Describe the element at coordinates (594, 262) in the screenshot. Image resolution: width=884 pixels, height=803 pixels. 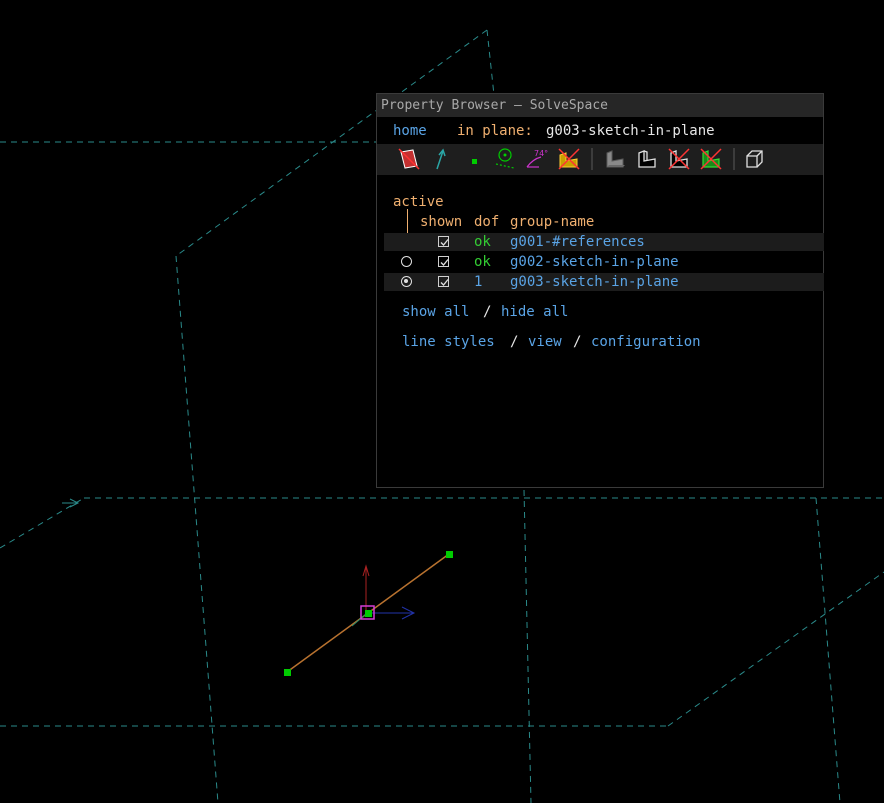
I see `group-name-link: g002-sketch-in-plane` at that location.